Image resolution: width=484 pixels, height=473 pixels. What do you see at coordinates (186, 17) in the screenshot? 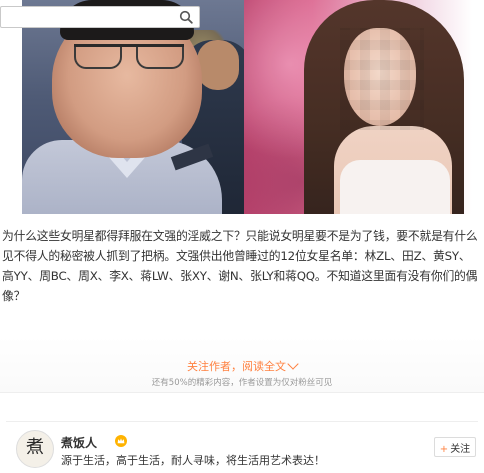
I see `search-icon` at bounding box center [186, 17].